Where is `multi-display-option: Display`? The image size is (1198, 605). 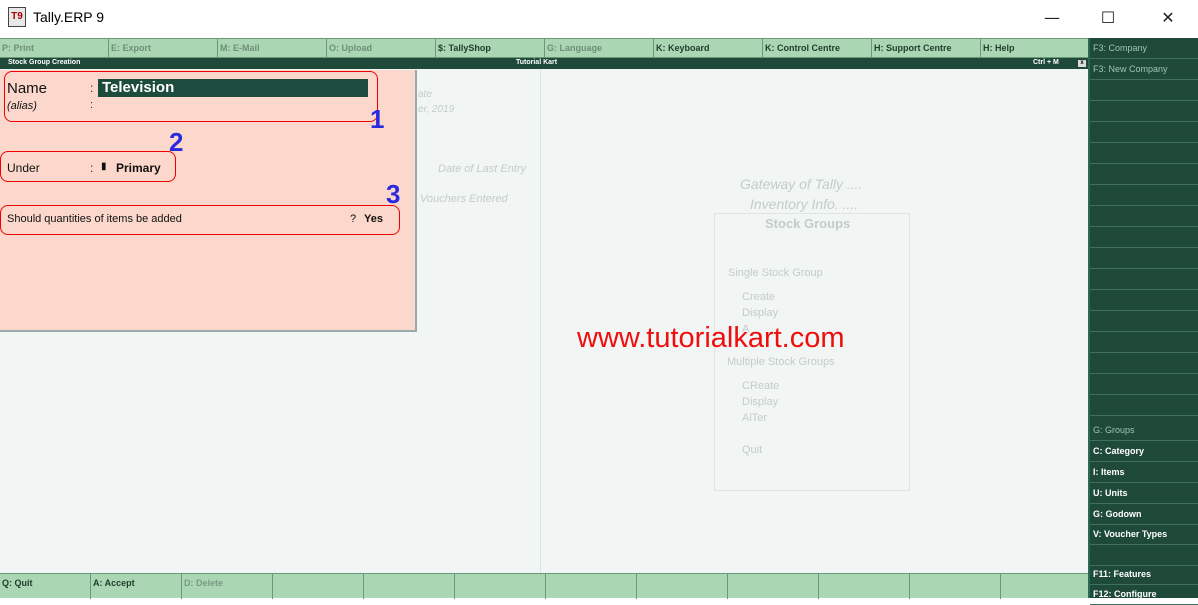 multi-display-option: Display is located at coordinates (760, 402).